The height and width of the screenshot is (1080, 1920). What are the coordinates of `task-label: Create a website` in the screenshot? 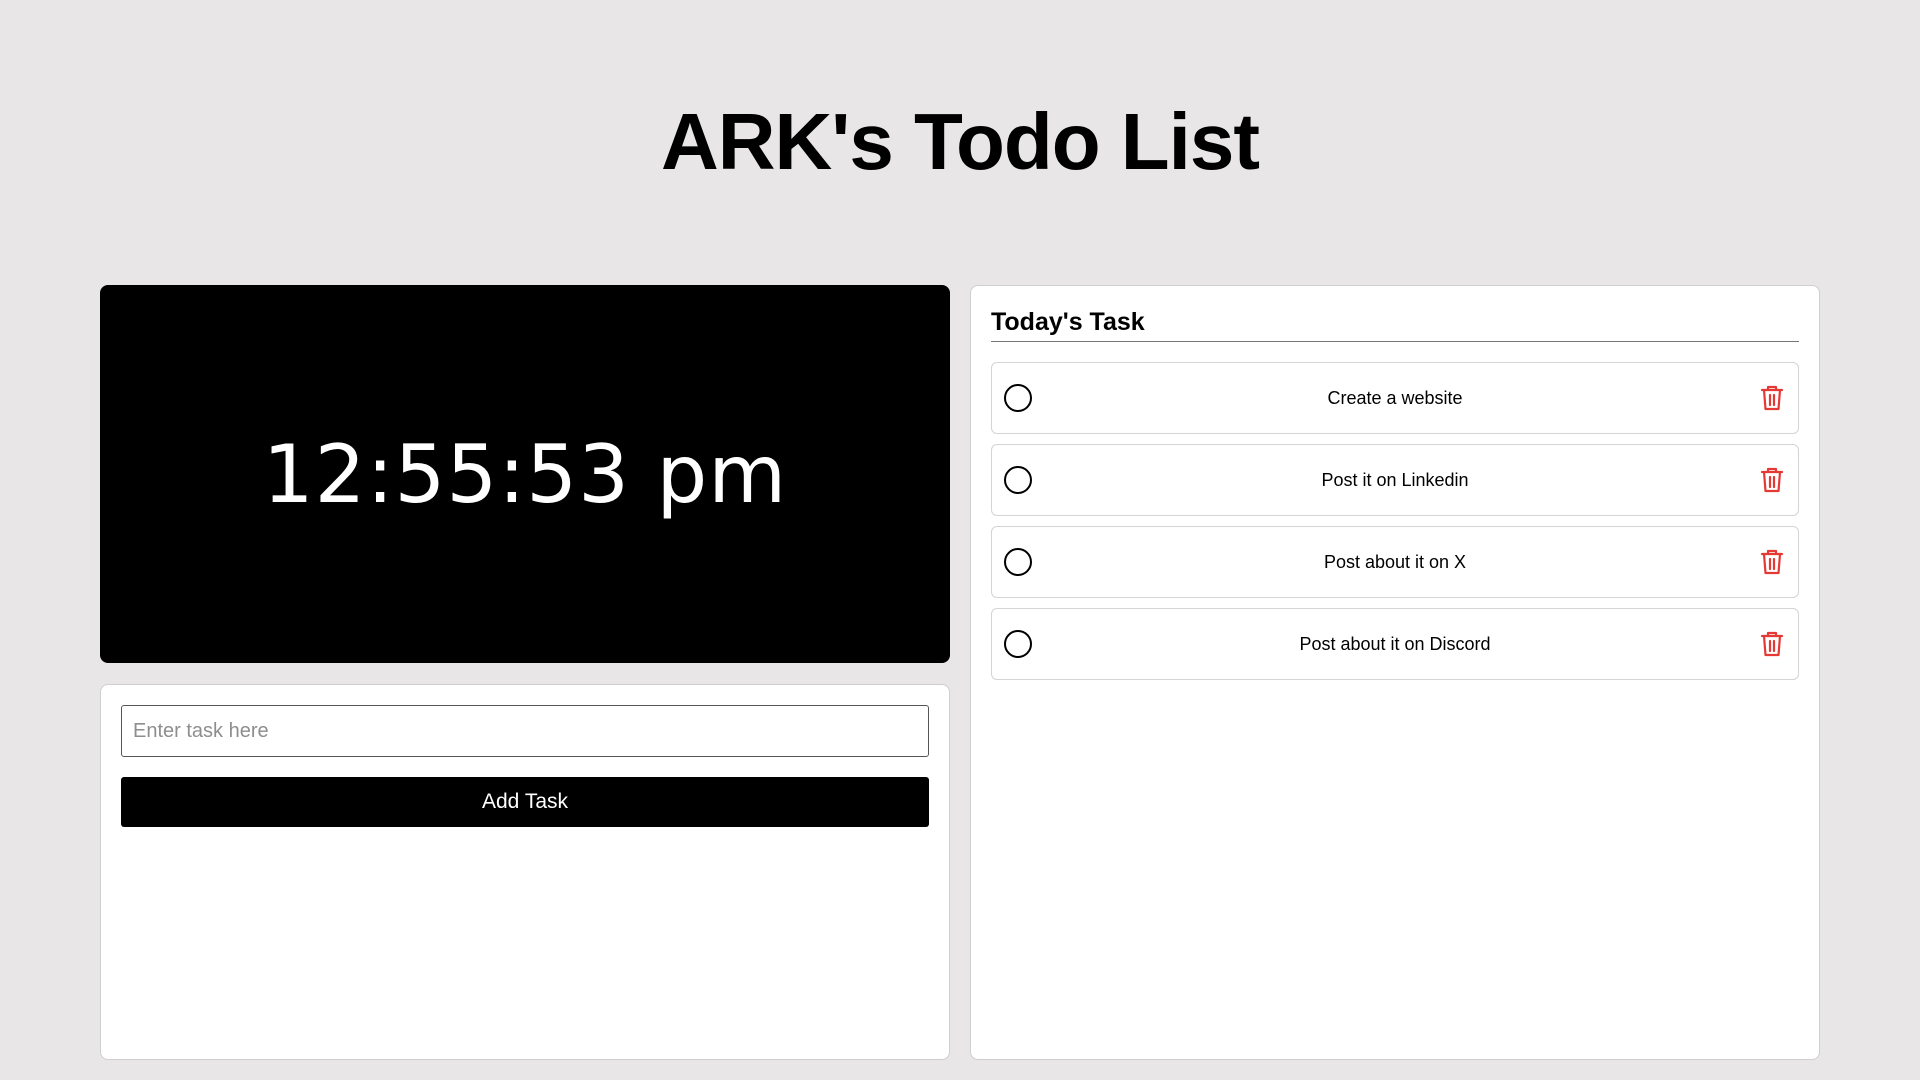 It's located at (1395, 397).